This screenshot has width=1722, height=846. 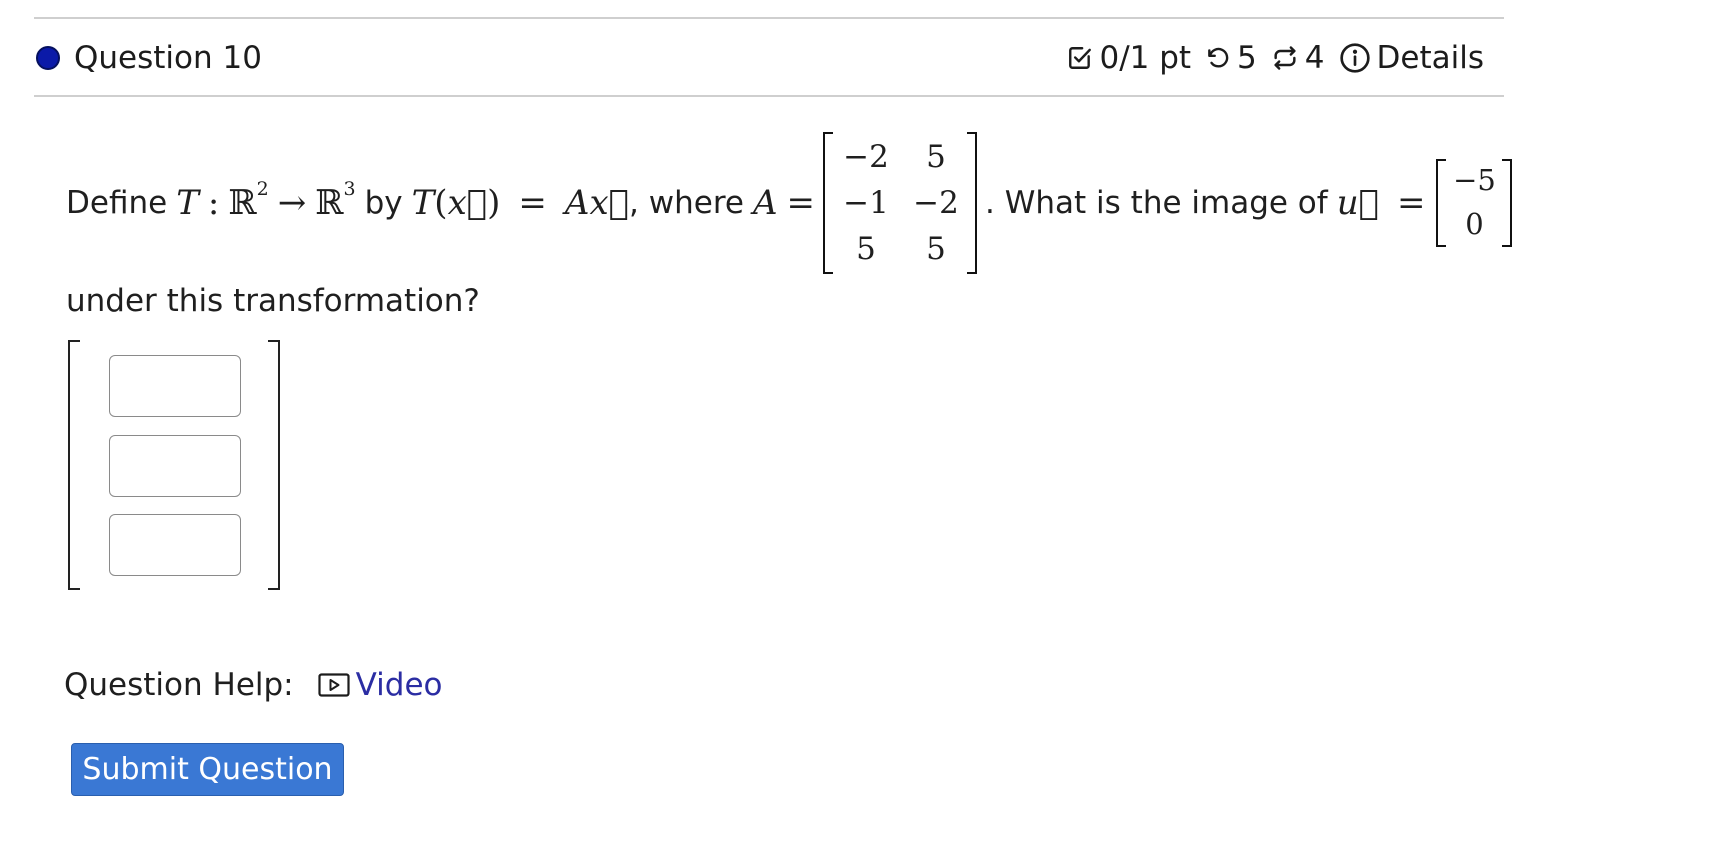 I want to click on details-button: Details, so click(x=1411, y=58).